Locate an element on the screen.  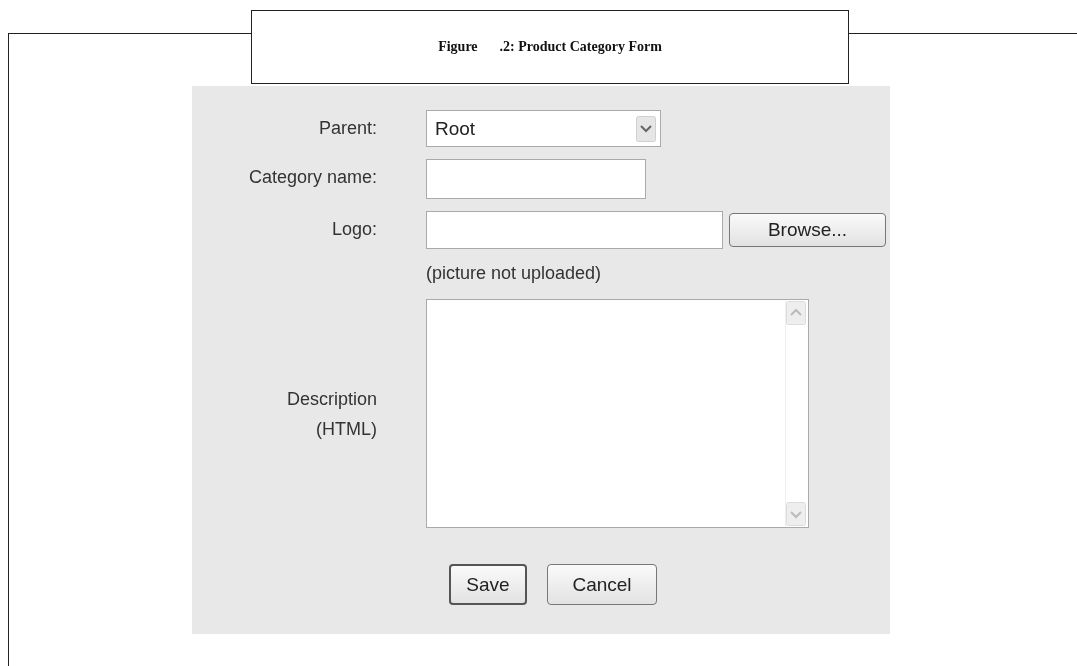
figure-title: .2: Product Category Form is located at coordinates (580, 47).